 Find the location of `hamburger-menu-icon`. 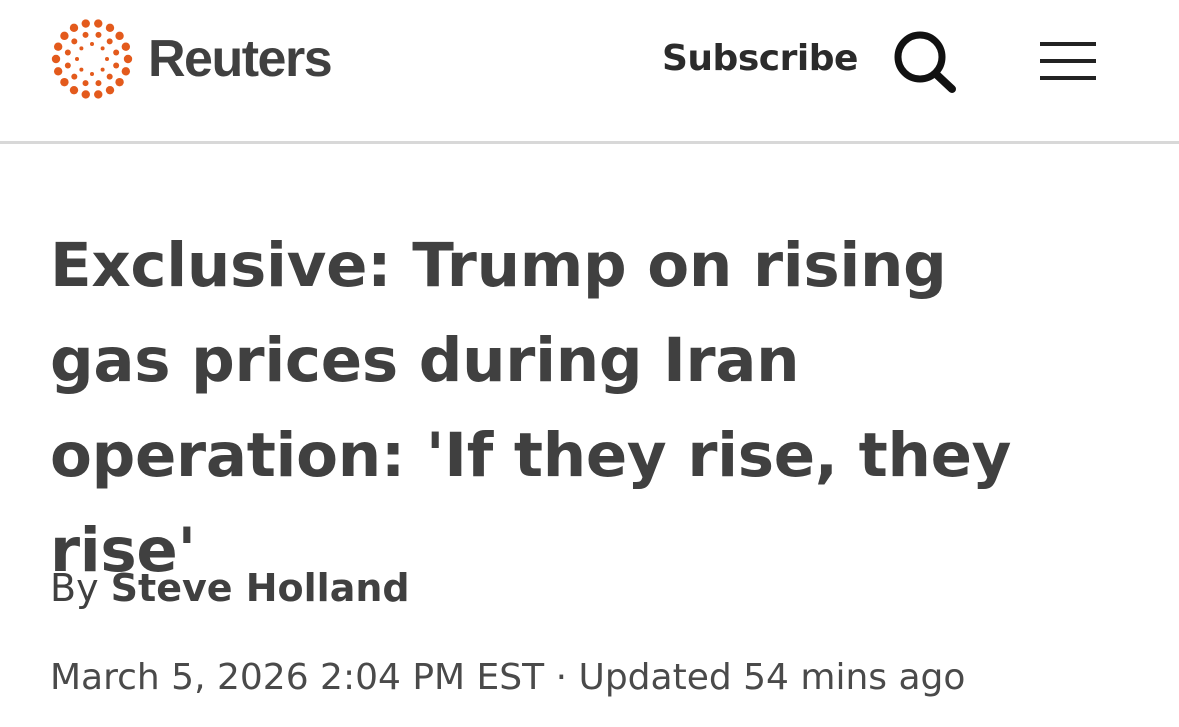

hamburger-menu-icon is located at coordinates (1068, 61).